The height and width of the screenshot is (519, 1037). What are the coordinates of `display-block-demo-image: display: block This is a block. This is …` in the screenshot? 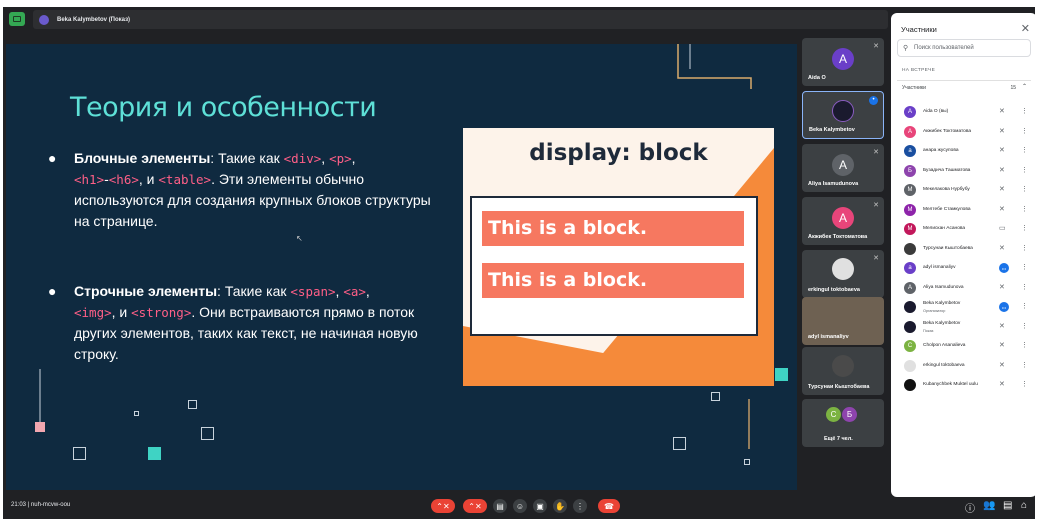 It's located at (618, 257).